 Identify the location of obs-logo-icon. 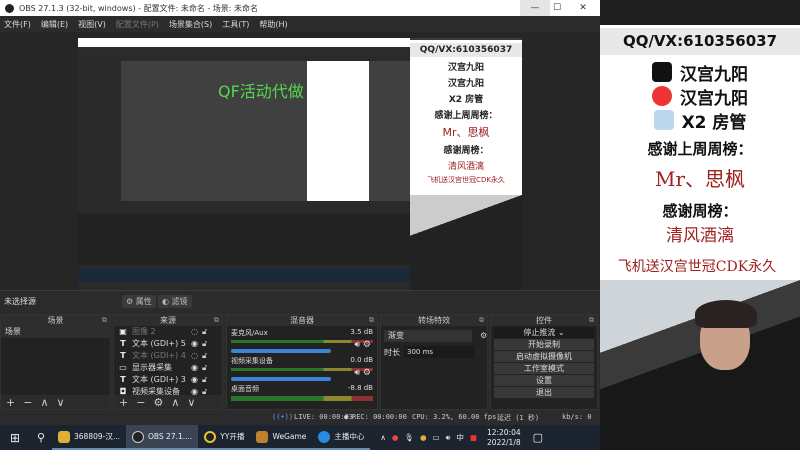
(9, 8).